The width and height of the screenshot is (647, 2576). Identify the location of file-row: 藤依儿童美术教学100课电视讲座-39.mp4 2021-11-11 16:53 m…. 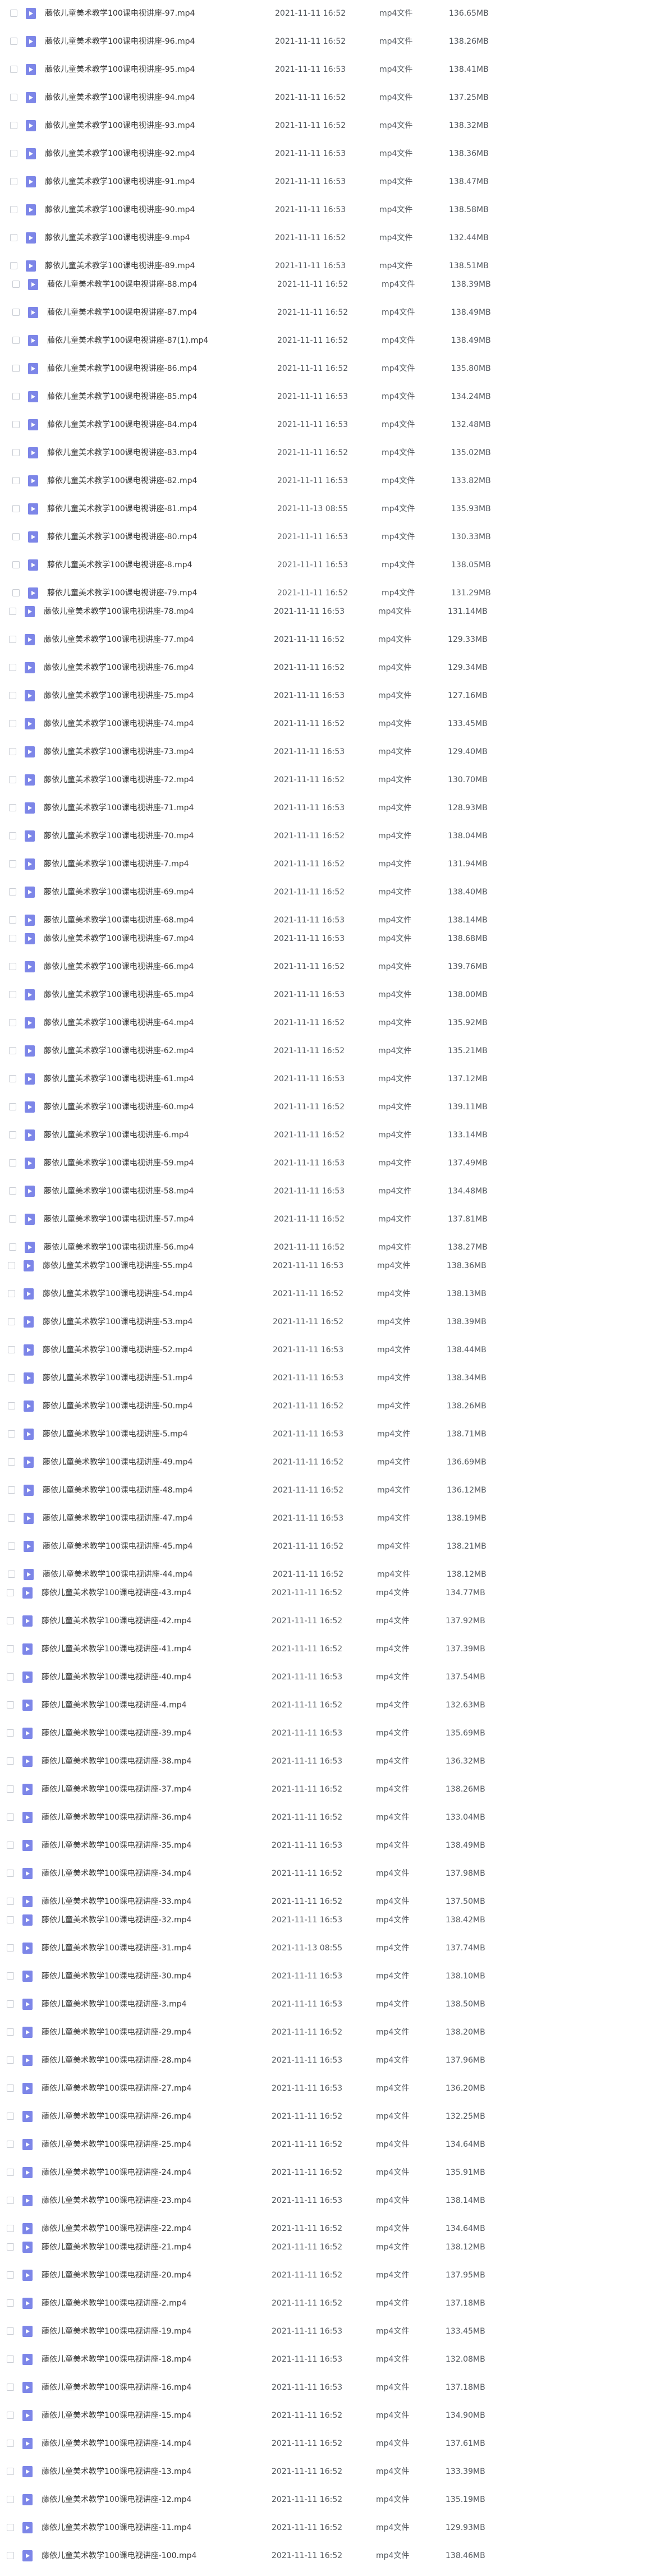
(323, 1733).